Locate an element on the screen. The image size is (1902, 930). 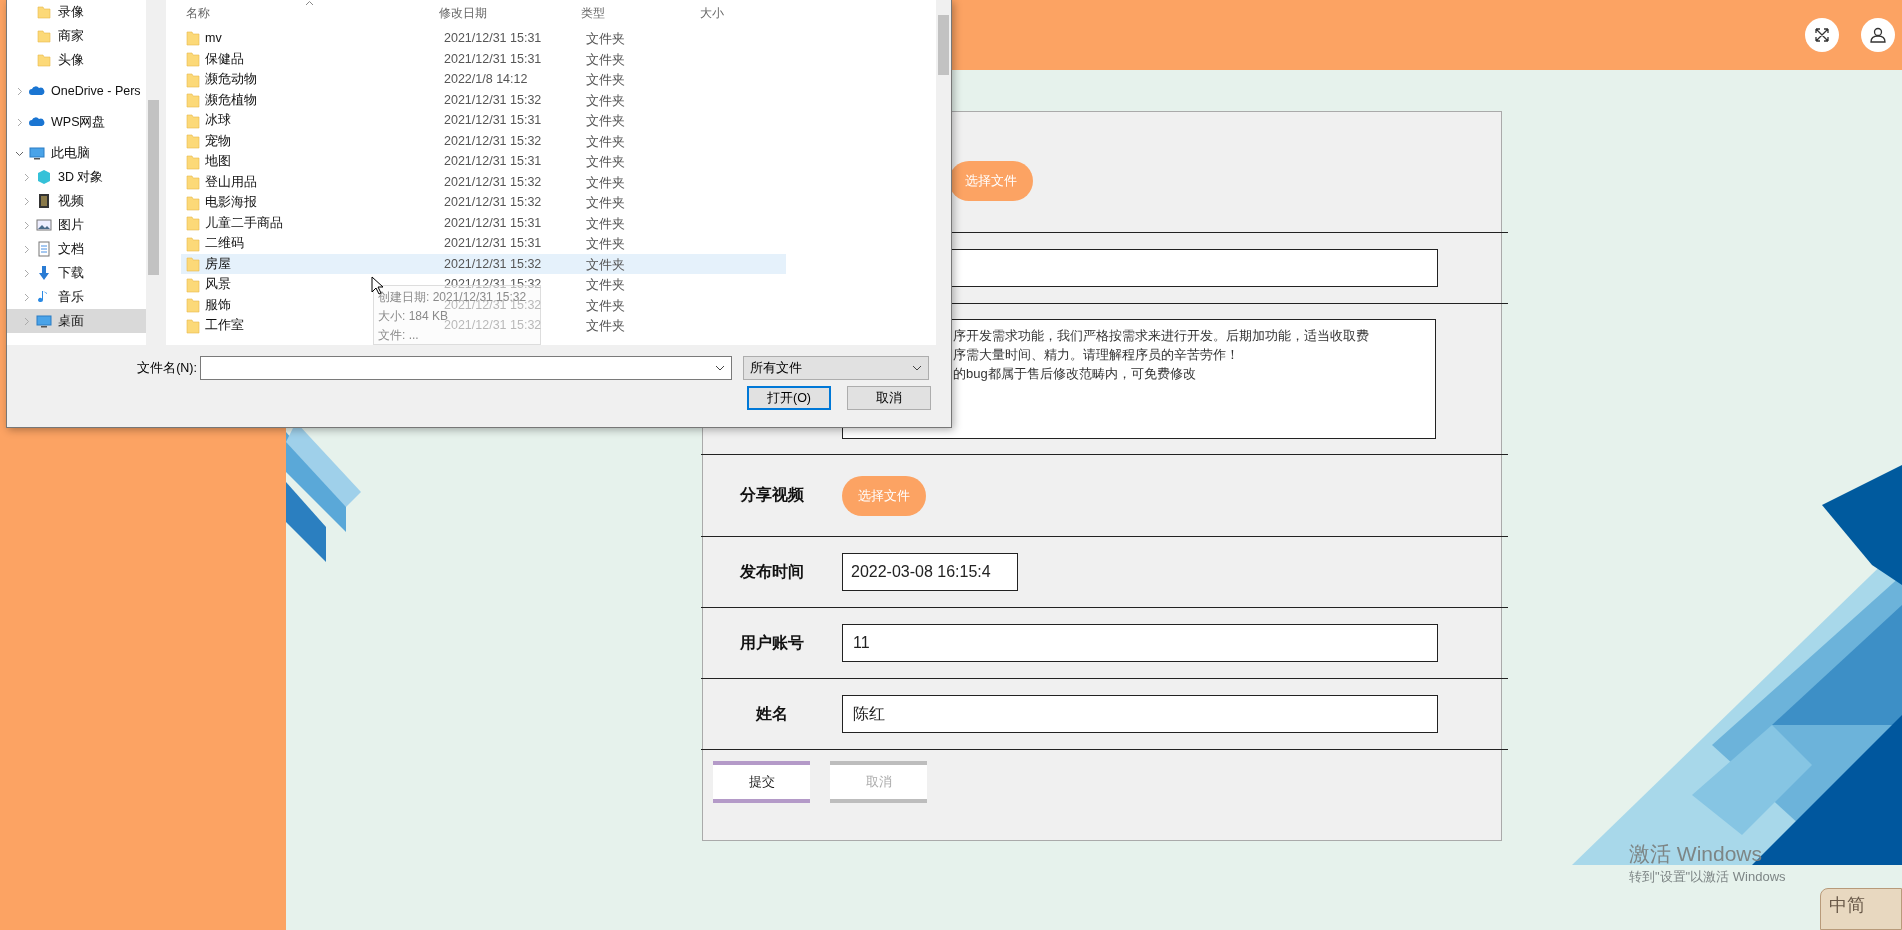
film-icon is located at coordinates (44, 201).